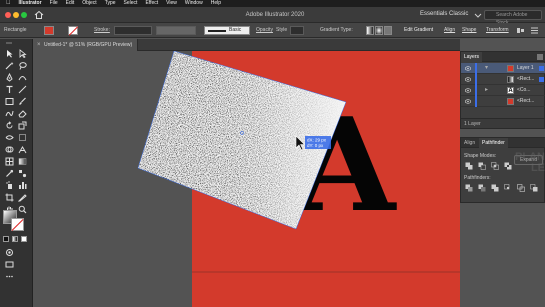 This screenshot has height=307, width=545. Describe the element at coordinates (520, 30) in the screenshot. I see `align-icon` at that location.